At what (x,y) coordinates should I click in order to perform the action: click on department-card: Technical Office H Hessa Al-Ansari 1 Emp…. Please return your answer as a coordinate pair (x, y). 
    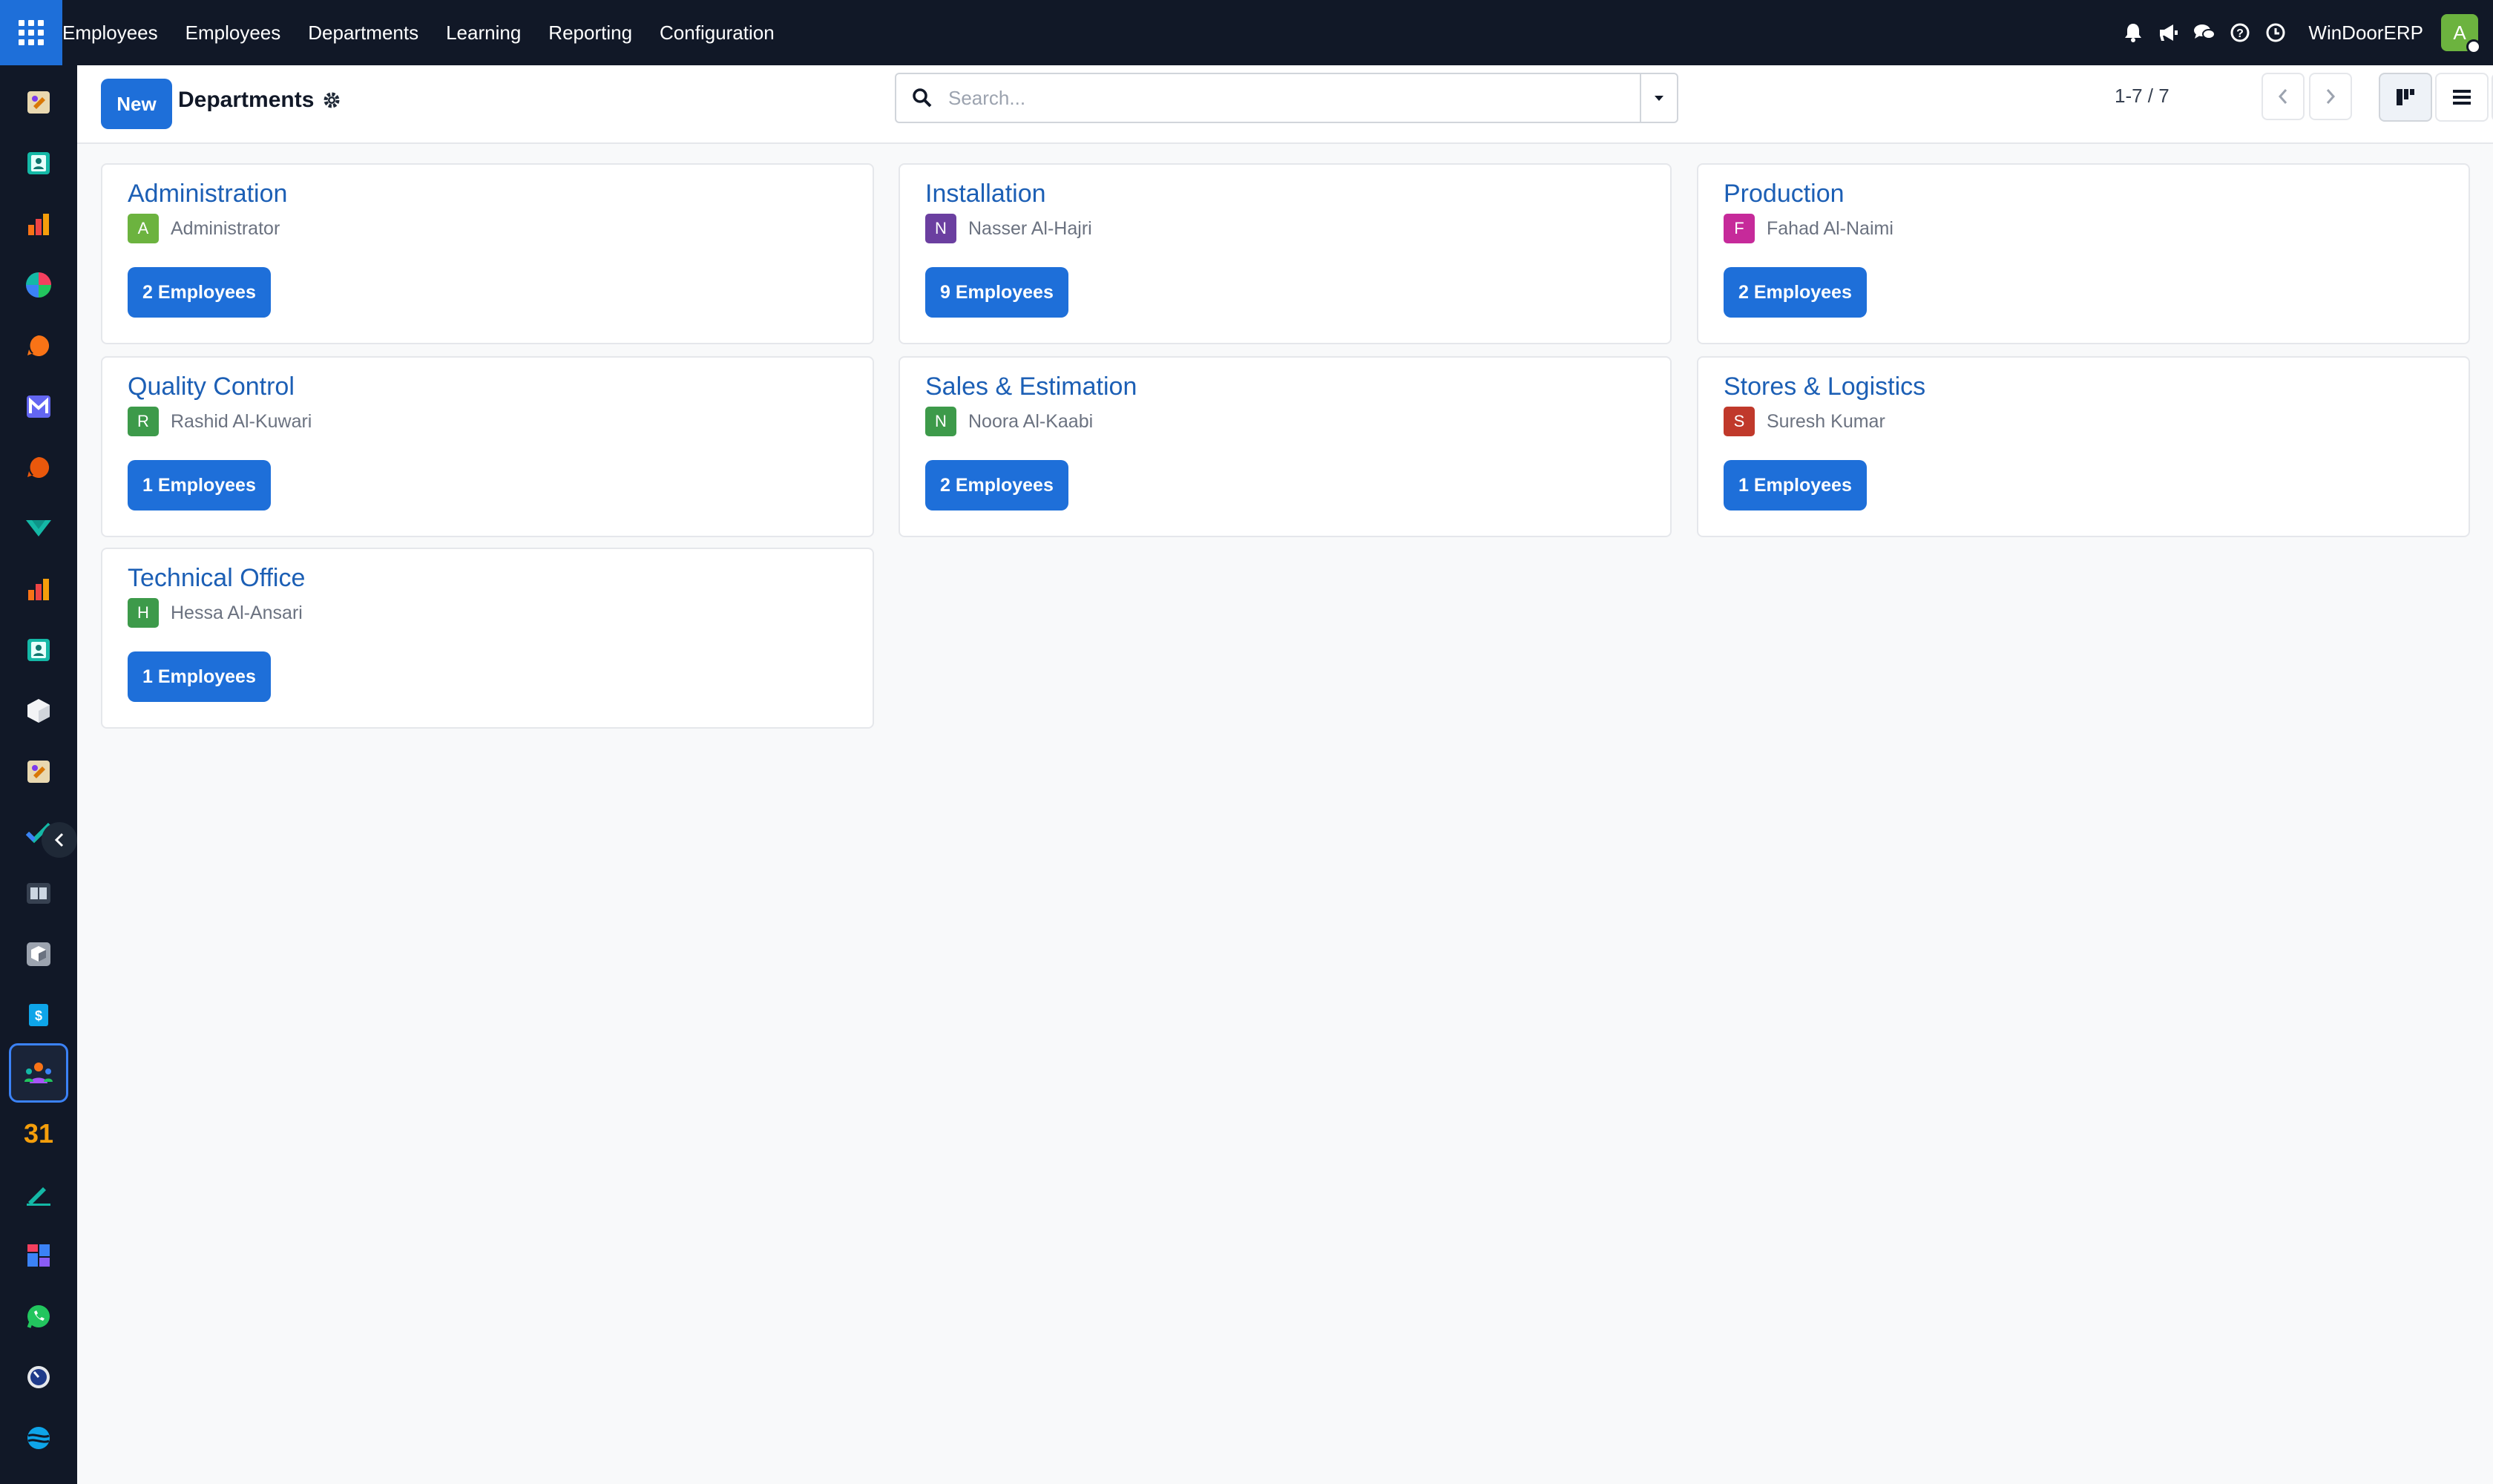
    Looking at the image, I should click on (487, 638).